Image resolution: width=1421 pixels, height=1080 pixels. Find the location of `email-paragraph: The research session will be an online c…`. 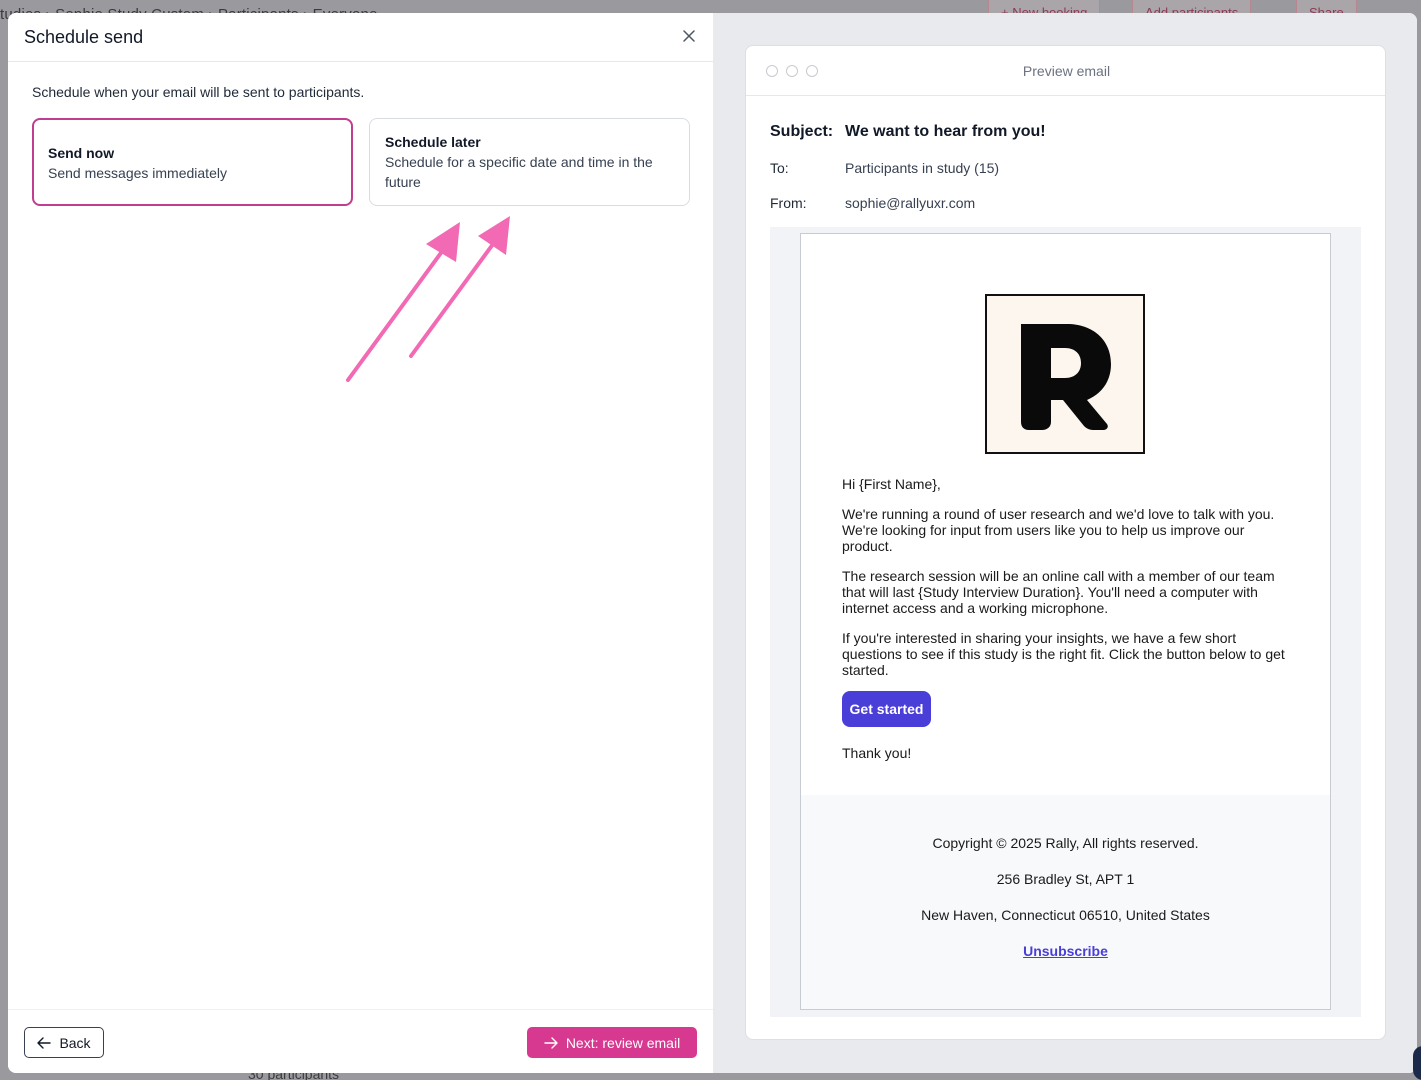

email-paragraph: The research session will be an online c… is located at coordinates (1058, 592).